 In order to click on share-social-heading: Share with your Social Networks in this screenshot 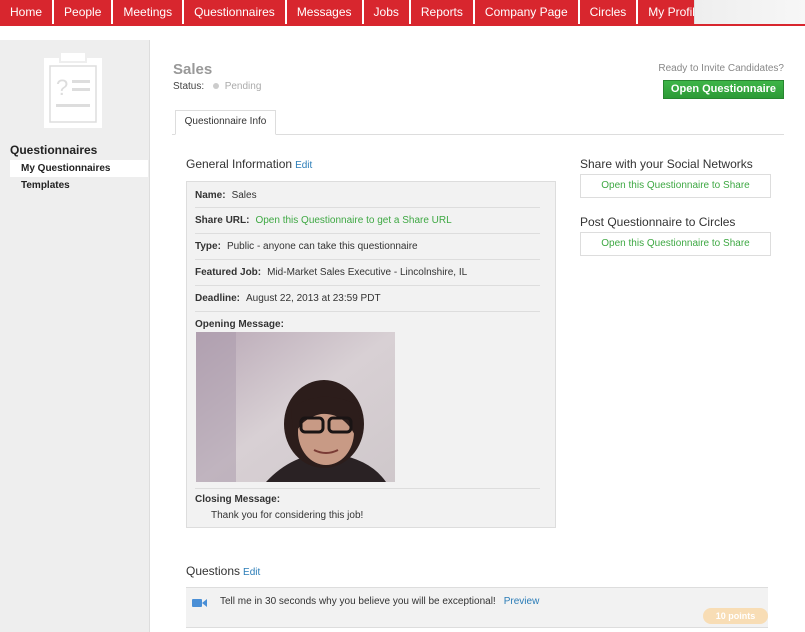, I will do `click(666, 164)`.